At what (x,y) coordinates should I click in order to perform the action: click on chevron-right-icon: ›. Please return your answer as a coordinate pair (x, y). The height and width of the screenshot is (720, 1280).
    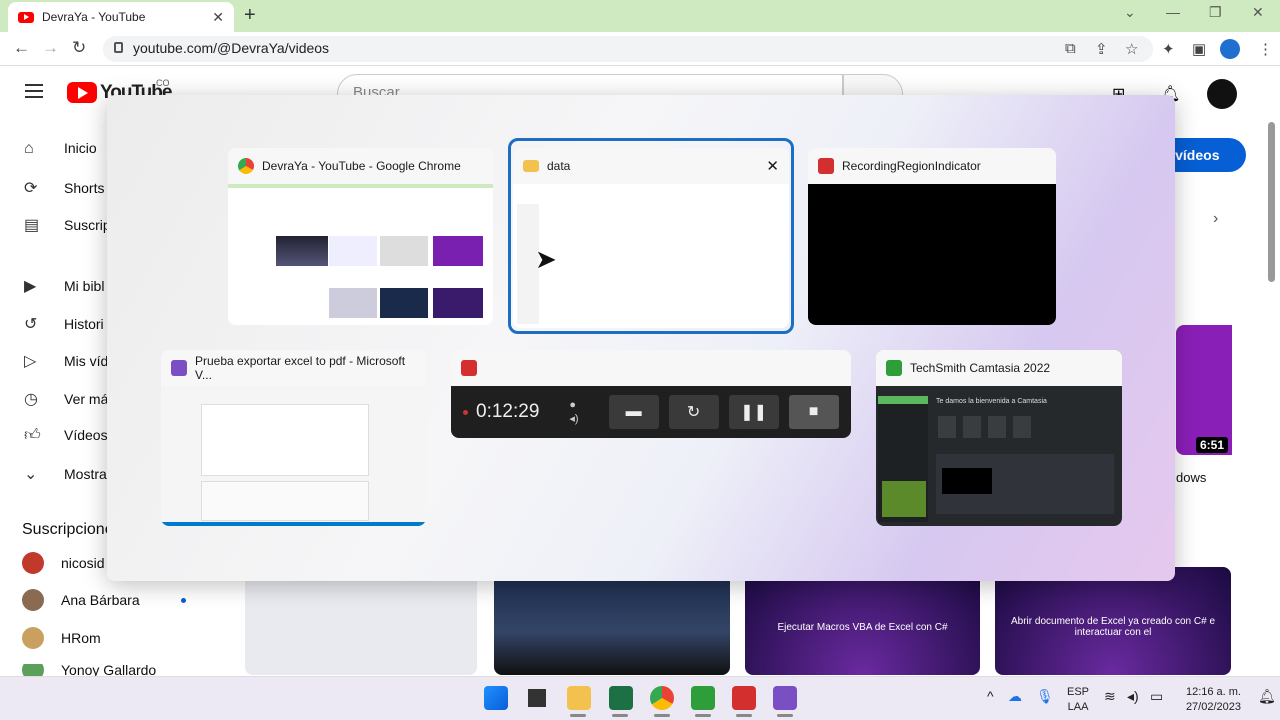
    Looking at the image, I should click on (1215, 219).